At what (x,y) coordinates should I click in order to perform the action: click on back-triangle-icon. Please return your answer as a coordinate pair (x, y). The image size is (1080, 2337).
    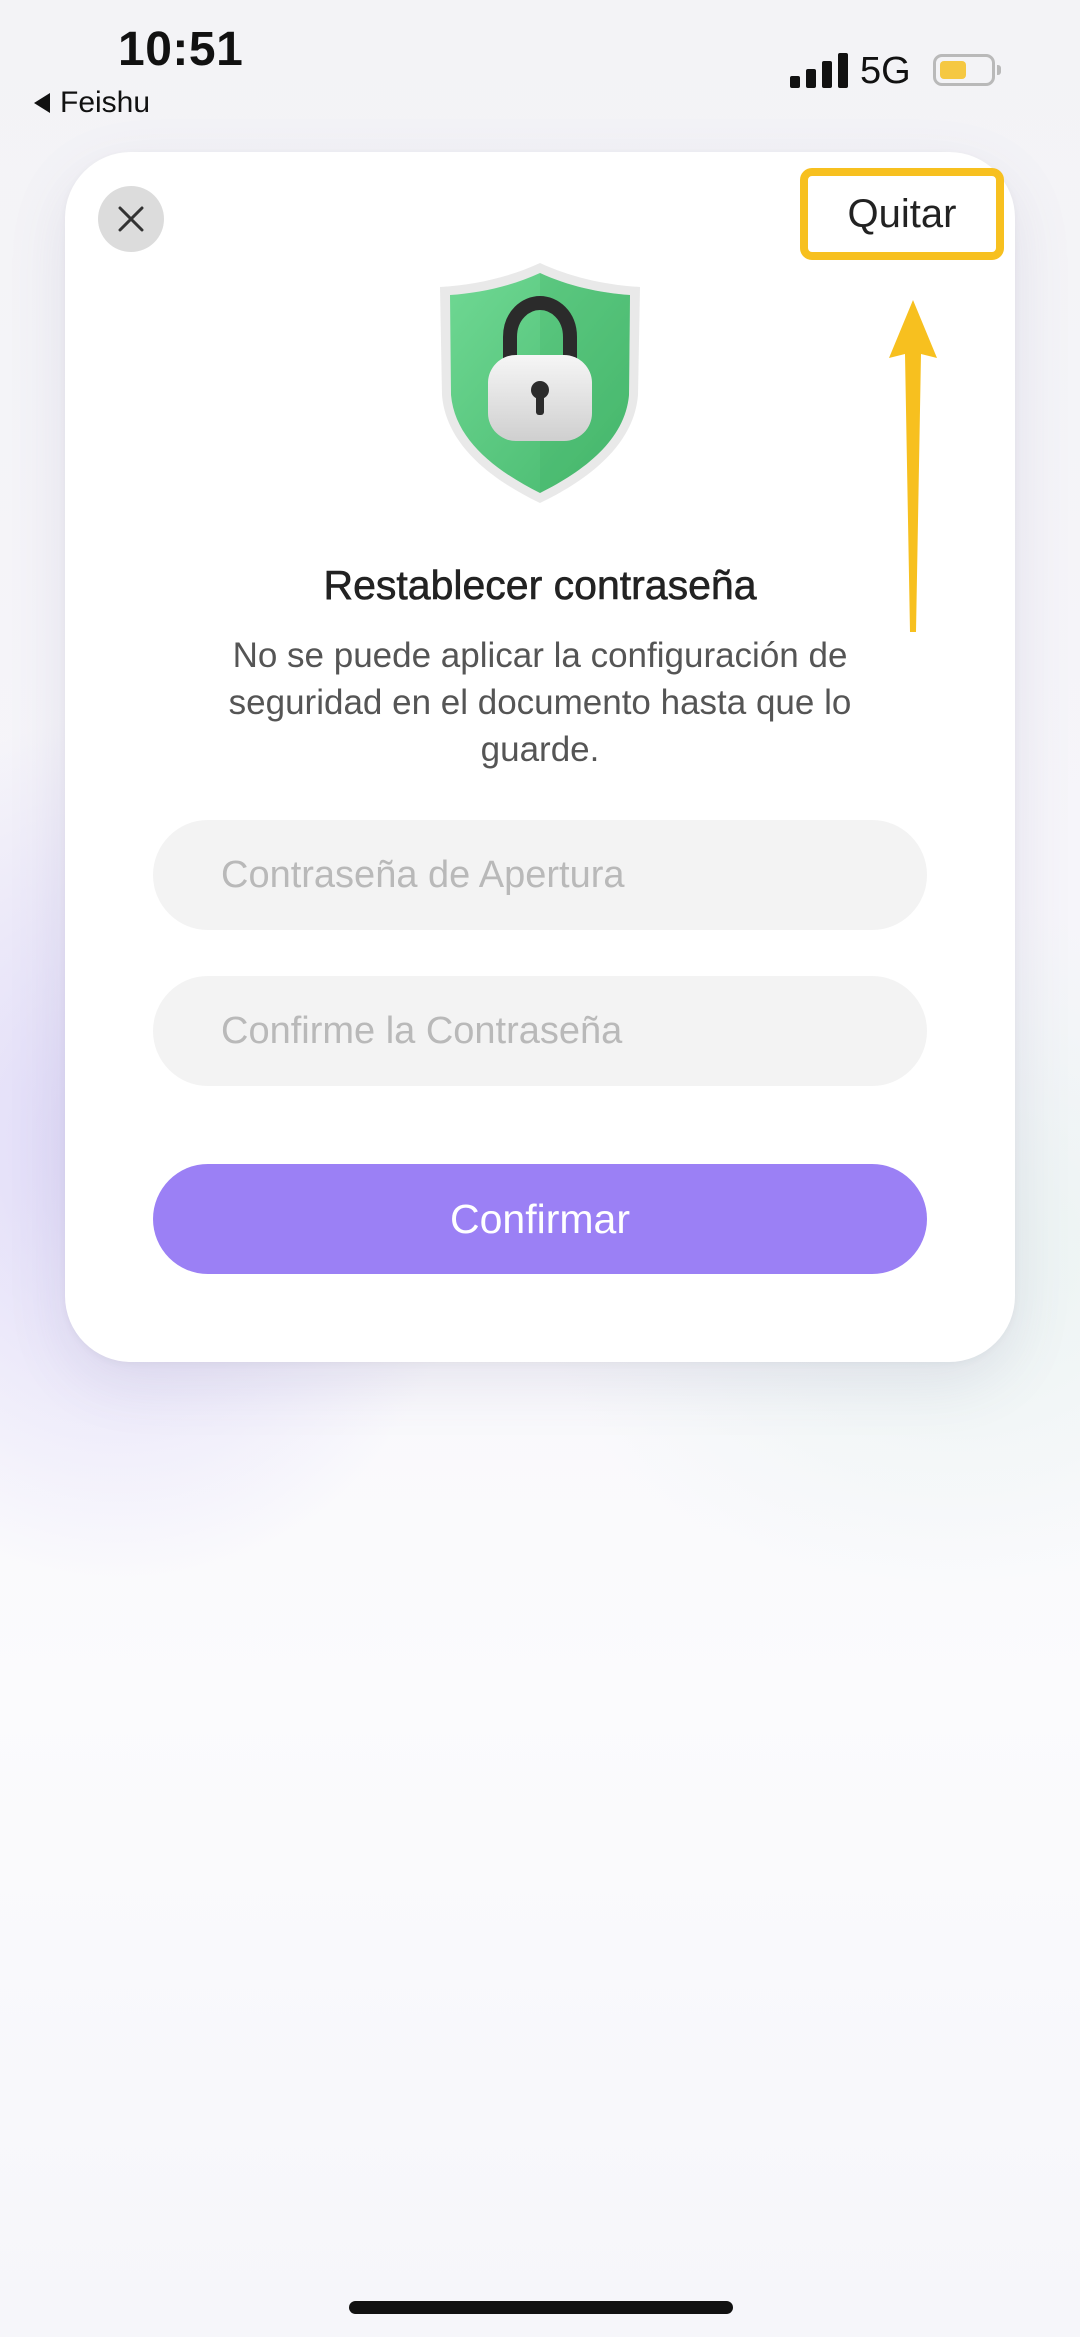
    Looking at the image, I should click on (42, 103).